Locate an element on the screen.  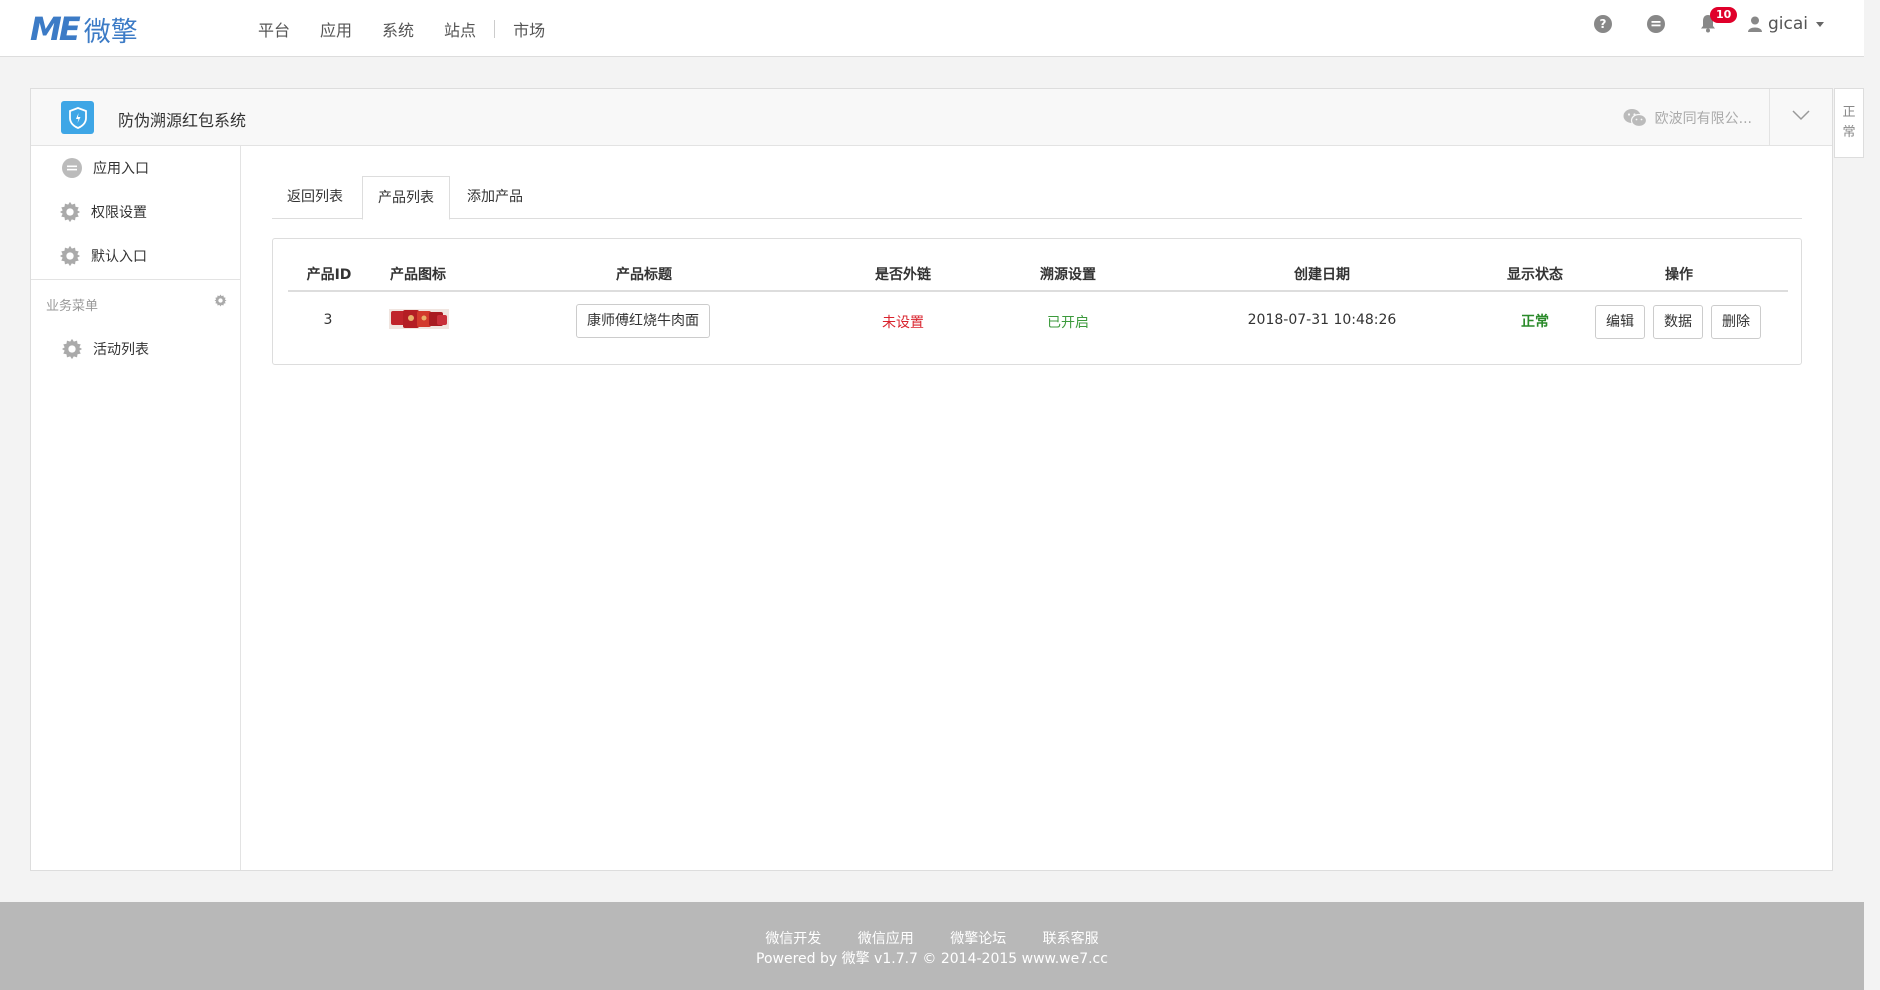
question-circle-icon: ? is located at coordinates (1602, 24).